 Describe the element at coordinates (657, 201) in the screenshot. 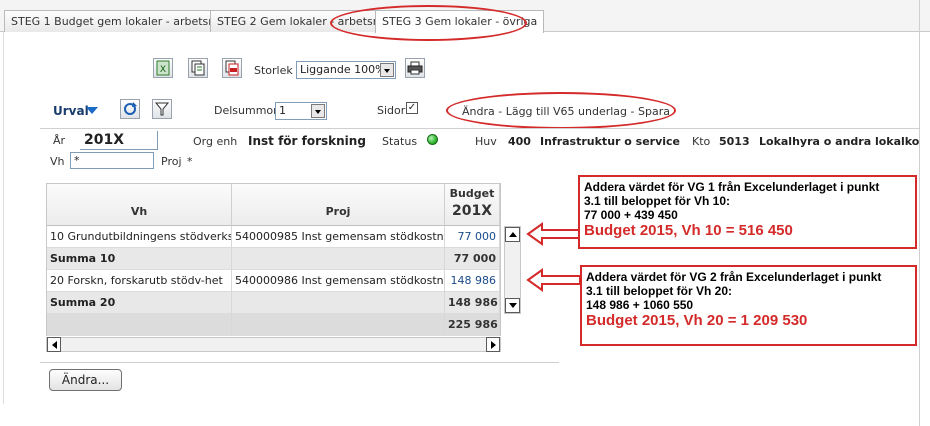

I see `annotation-line: 3.1 till beloppet för Vh 10:` at that location.